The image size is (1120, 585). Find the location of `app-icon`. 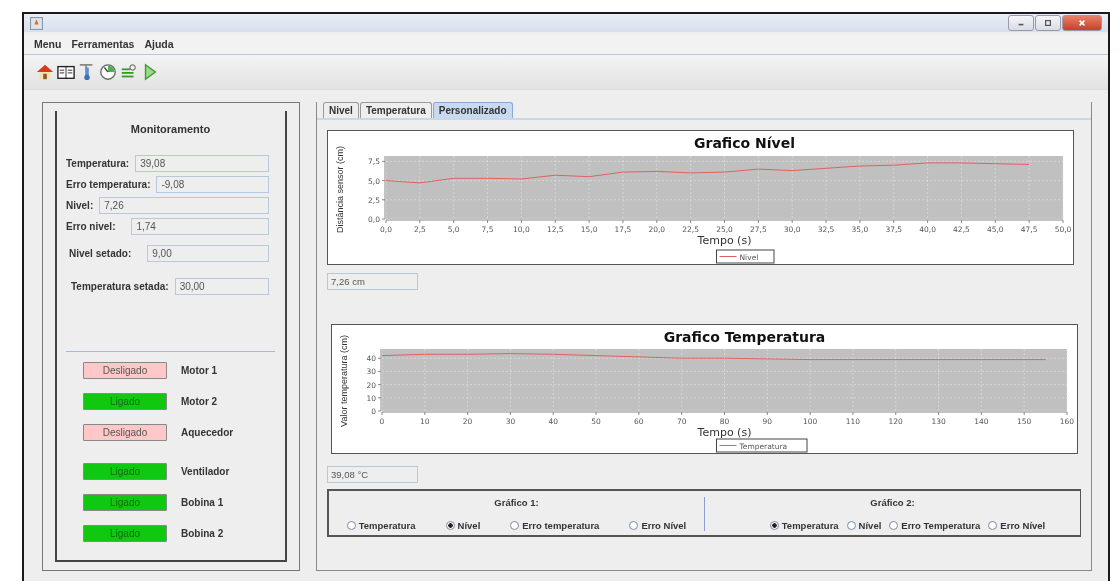

app-icon is located at coordinates (36, 23).